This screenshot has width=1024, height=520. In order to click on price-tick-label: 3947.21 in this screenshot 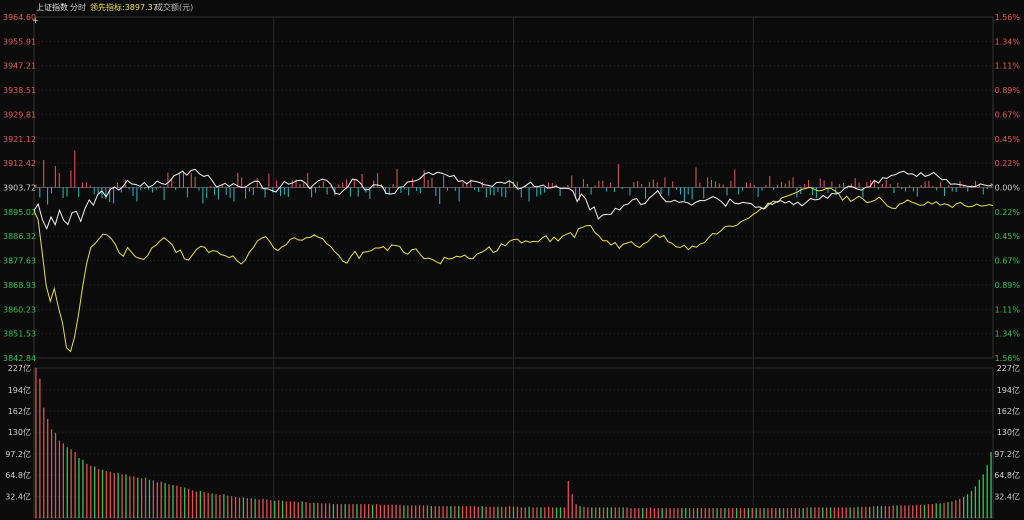, I will do `click(19, 66)`.